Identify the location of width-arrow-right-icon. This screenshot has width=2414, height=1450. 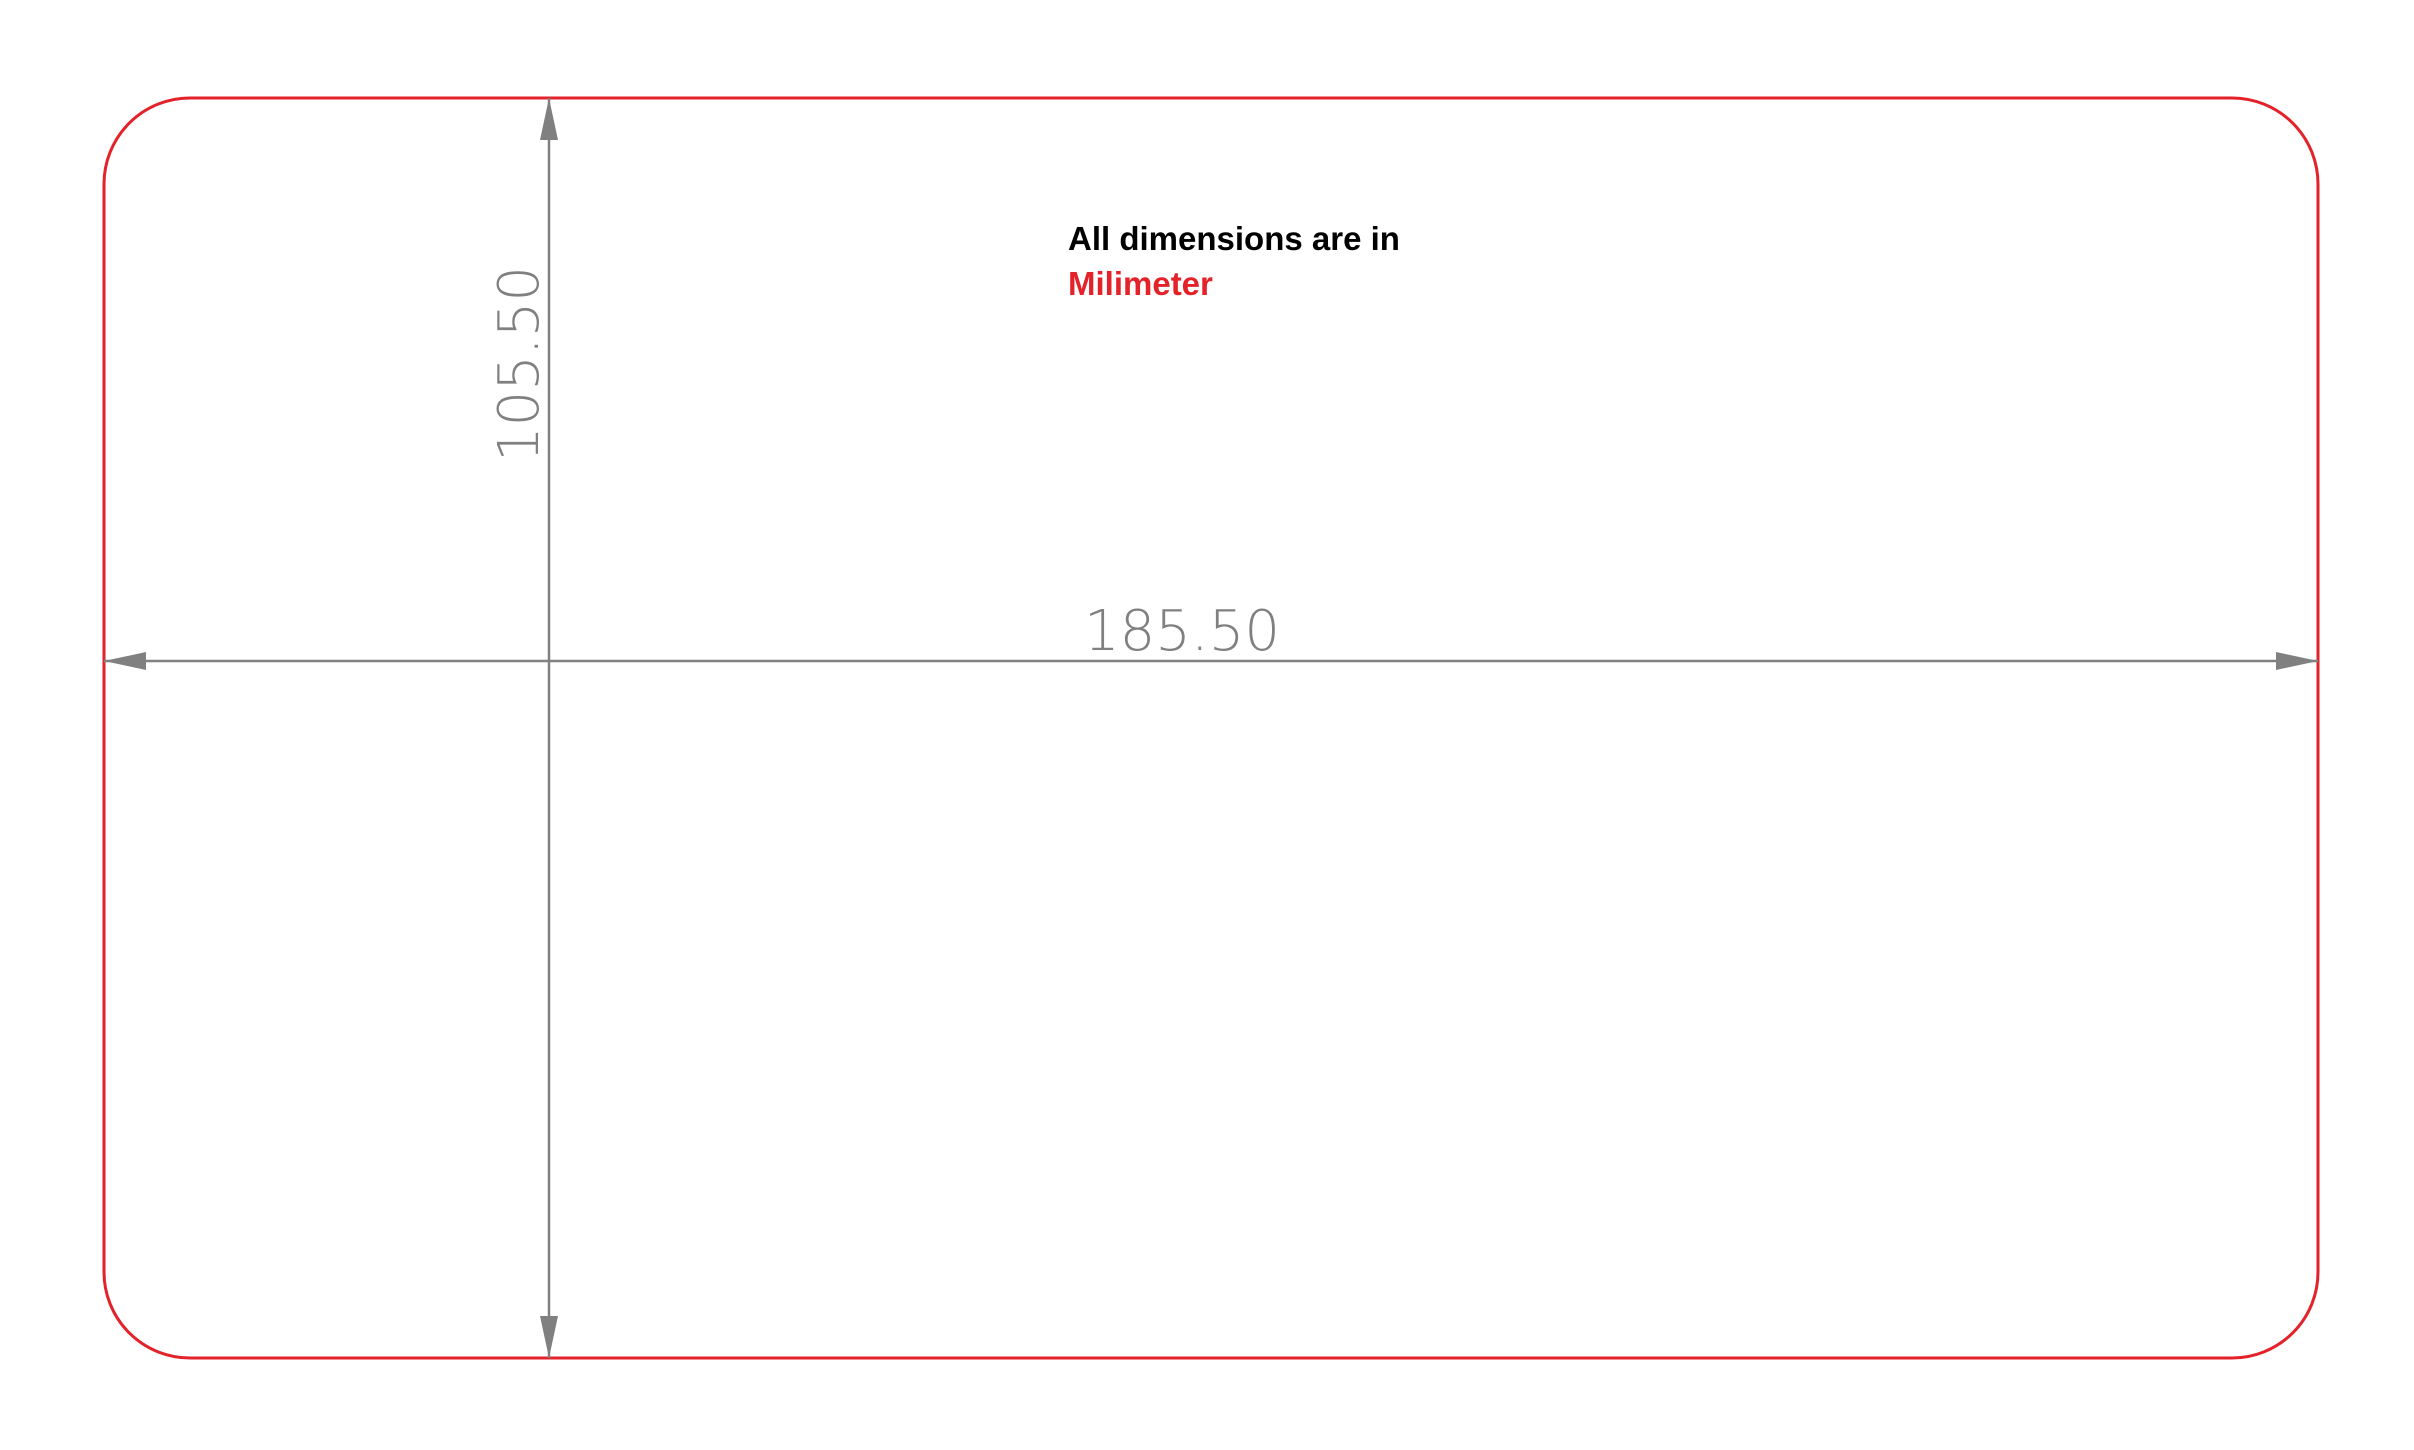
(2297, 661).